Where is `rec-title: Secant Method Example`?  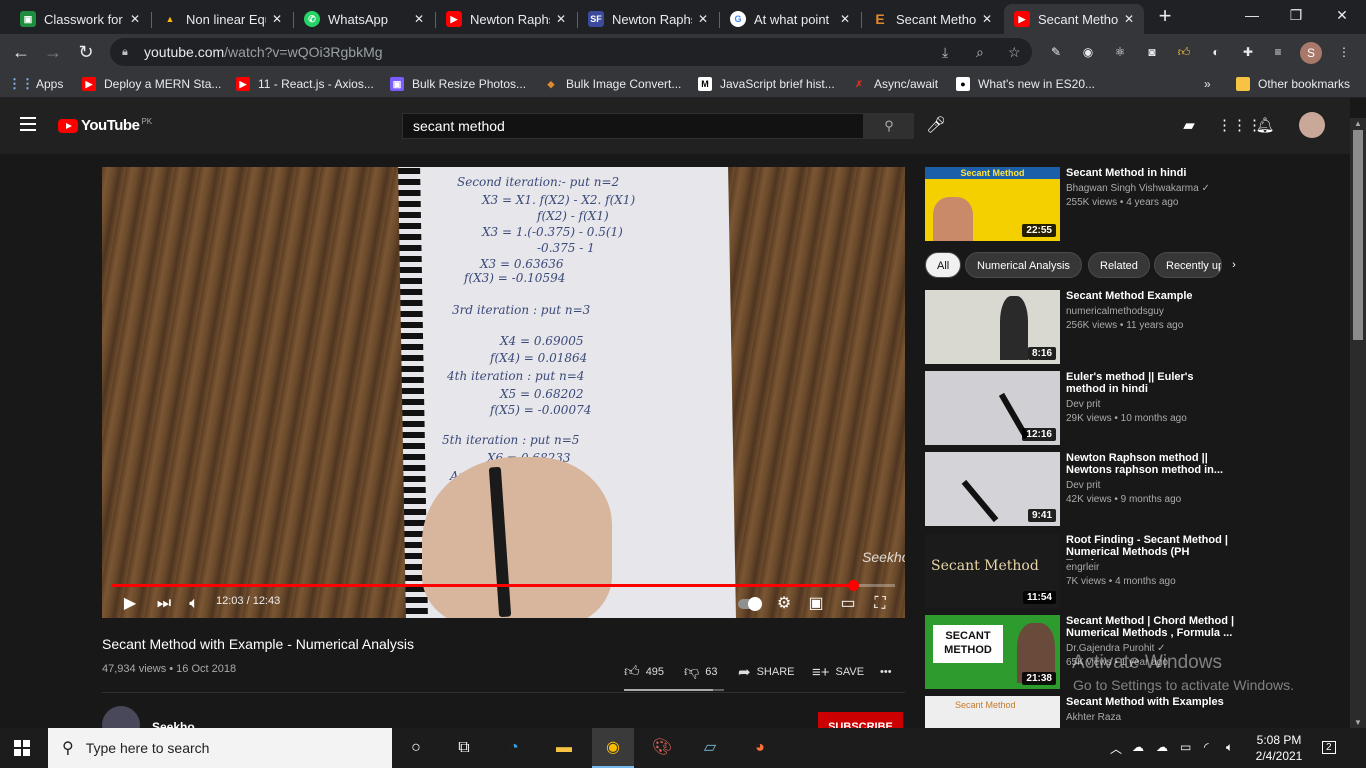
rec-title: Secant Method Example is located at coordinates (1151, 296).